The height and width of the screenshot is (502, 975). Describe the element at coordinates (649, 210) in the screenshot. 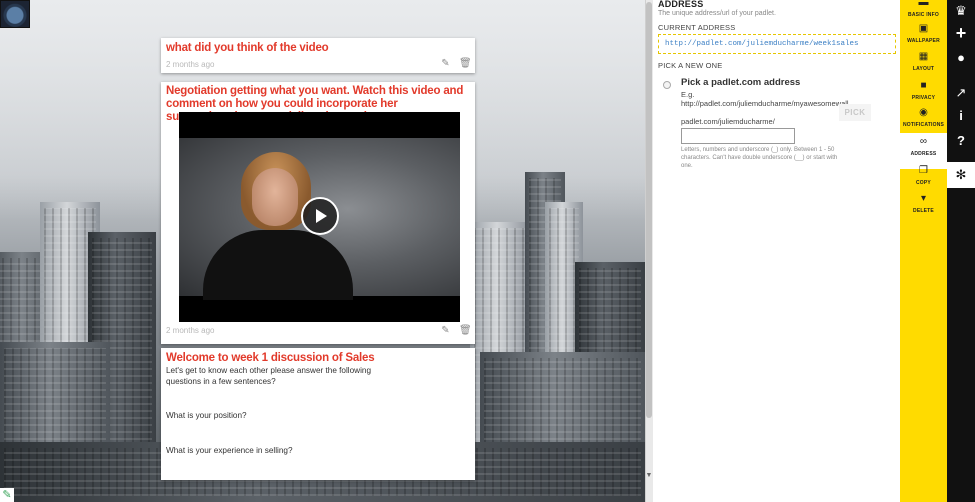

I see `wall-scrollbar-thumb` at that location.